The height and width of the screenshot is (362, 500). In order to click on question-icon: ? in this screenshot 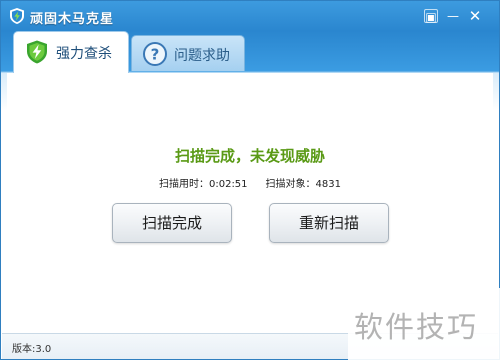, I will do `click(155, 54)`.